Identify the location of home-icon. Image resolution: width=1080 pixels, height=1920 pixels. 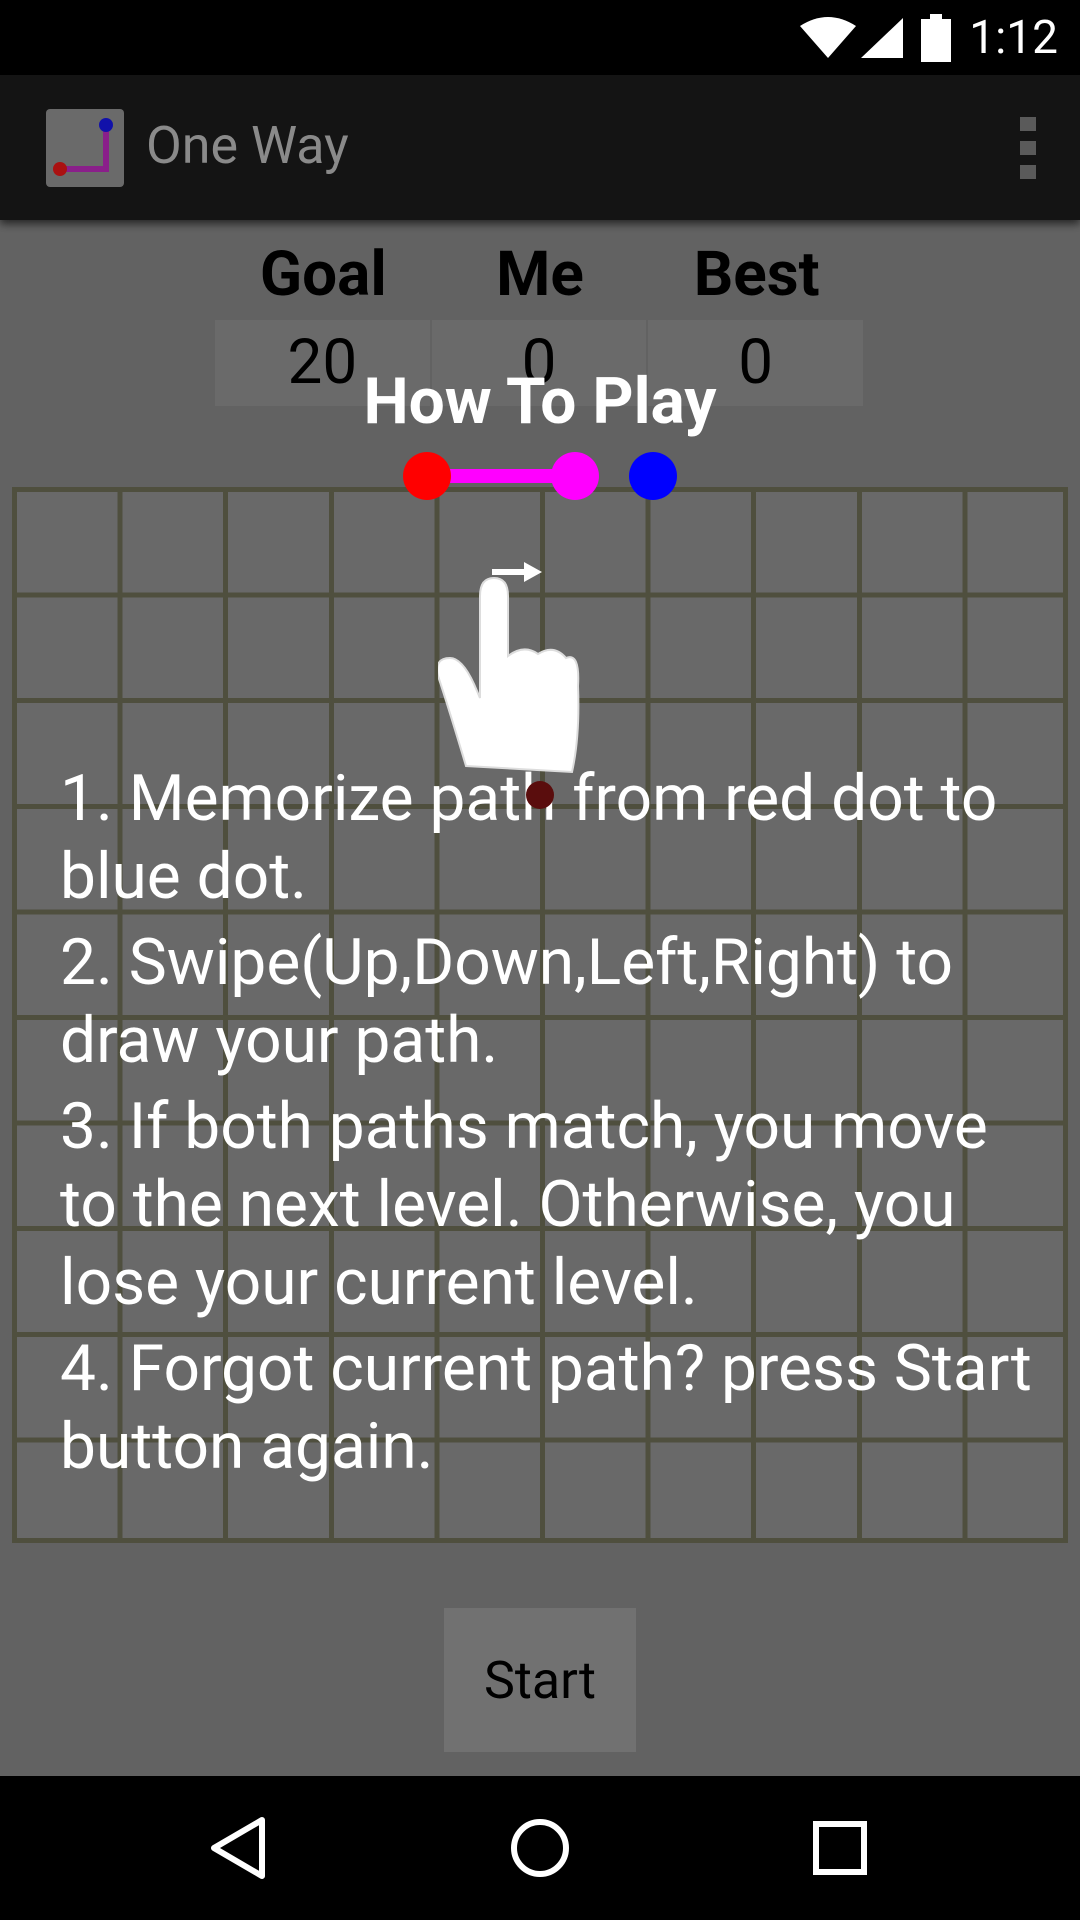
(540, 1848).